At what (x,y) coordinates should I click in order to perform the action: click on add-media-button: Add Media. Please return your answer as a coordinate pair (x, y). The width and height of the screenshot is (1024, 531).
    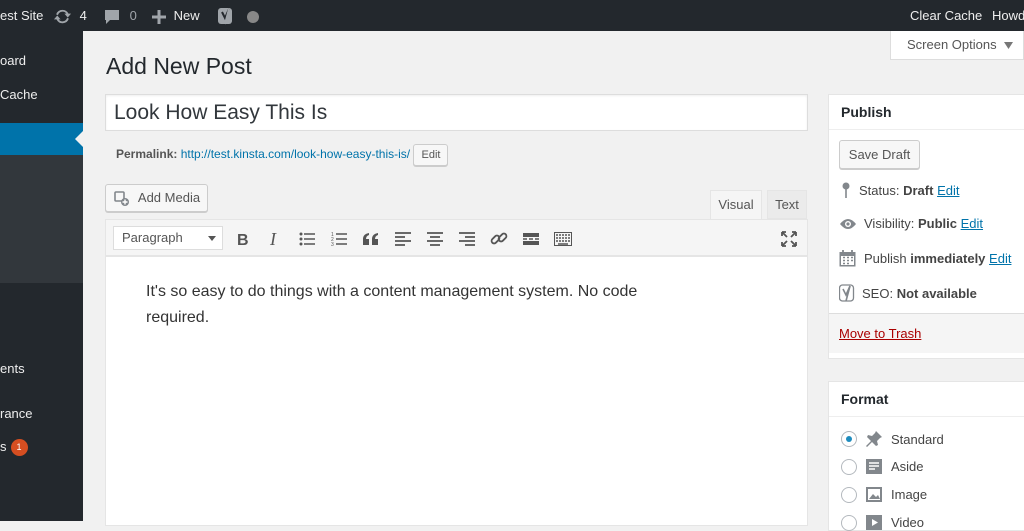
    Looking at the image, I should click on (156, 198).